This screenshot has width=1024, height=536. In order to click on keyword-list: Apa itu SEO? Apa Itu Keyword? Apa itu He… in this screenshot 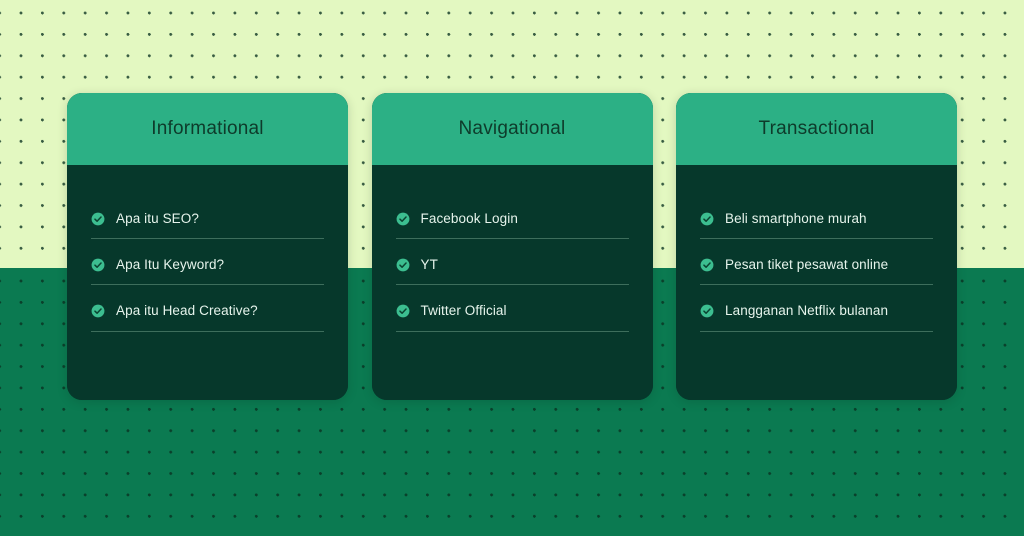, I will do `click(207, 271)`.